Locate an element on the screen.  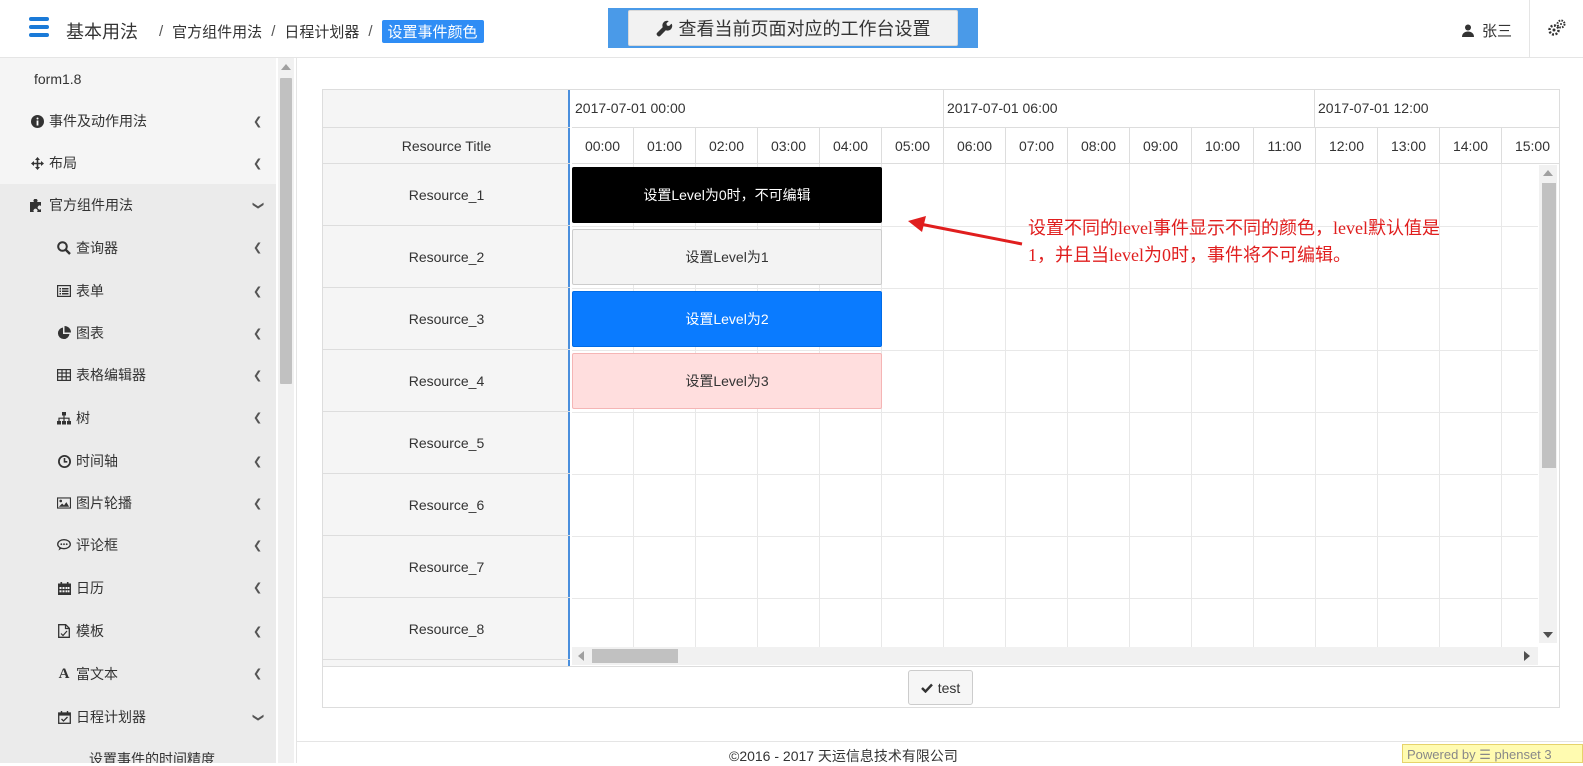
image-icon is located at coordinates (64, 503).